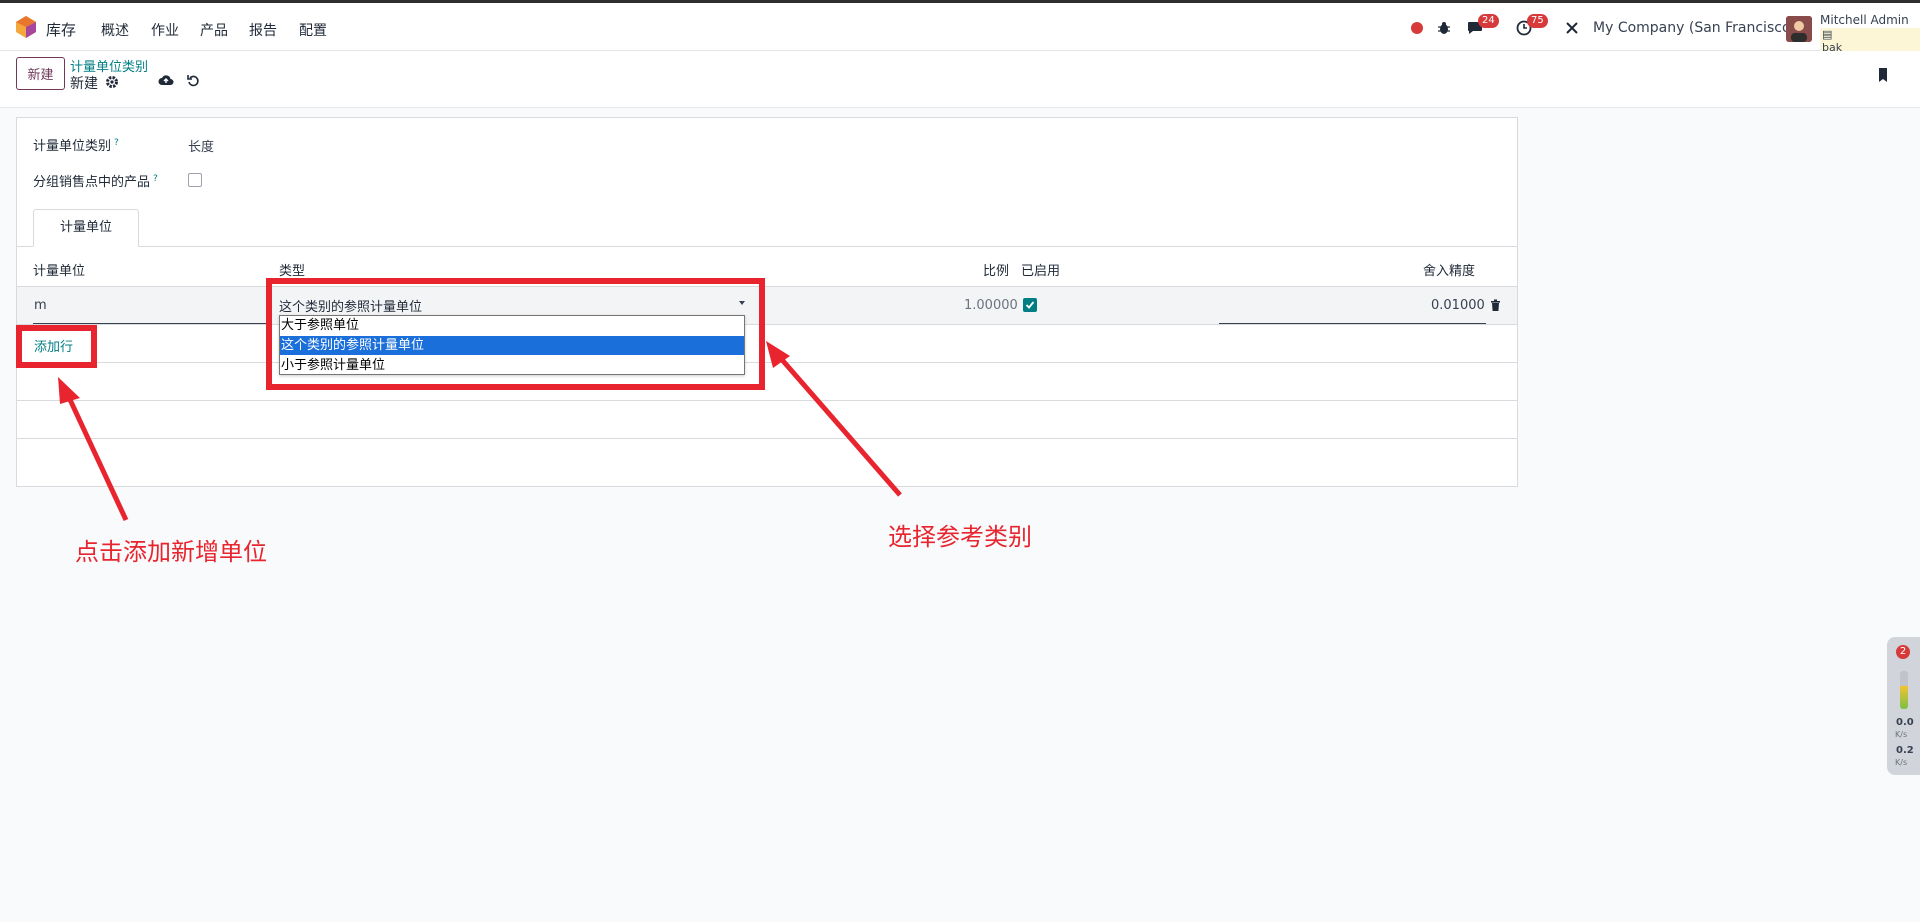 This screenshot has height=922, width=1920. Describe the element at coordinates (84, 84) in the screenshot. I see `record-title: 新建` at that location.